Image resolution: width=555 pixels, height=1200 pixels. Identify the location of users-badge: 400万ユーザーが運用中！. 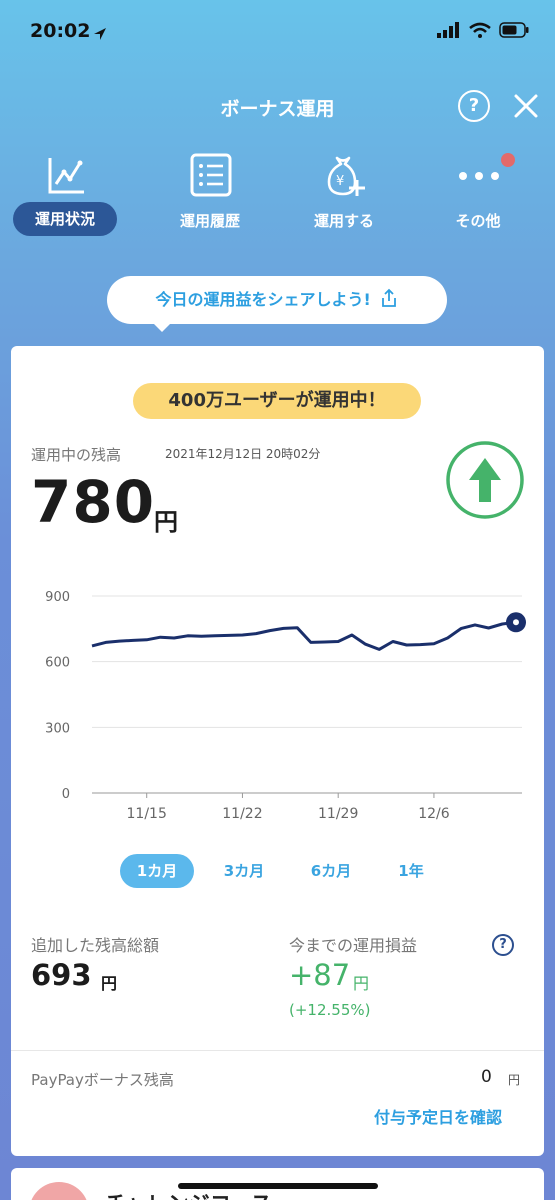
(277, 401).